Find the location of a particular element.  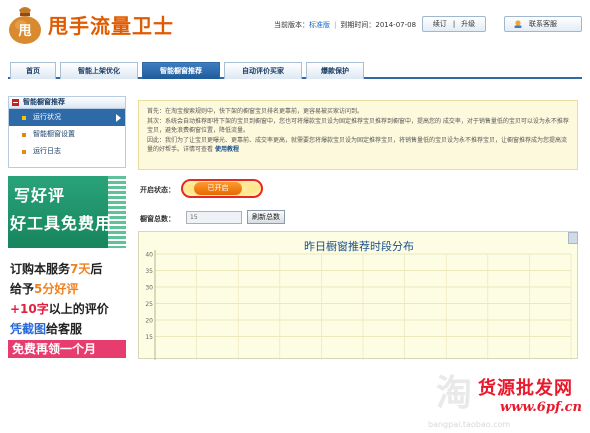

version-value: 标准版 is located at coordinates (319, 25).